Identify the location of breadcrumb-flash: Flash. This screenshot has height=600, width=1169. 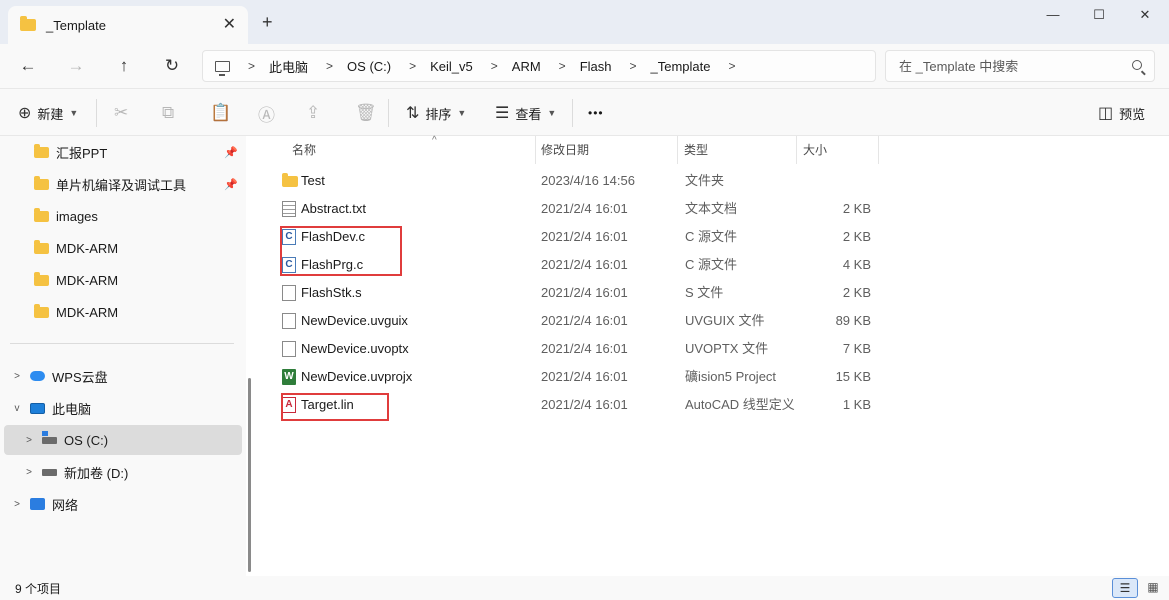
(596, 66).